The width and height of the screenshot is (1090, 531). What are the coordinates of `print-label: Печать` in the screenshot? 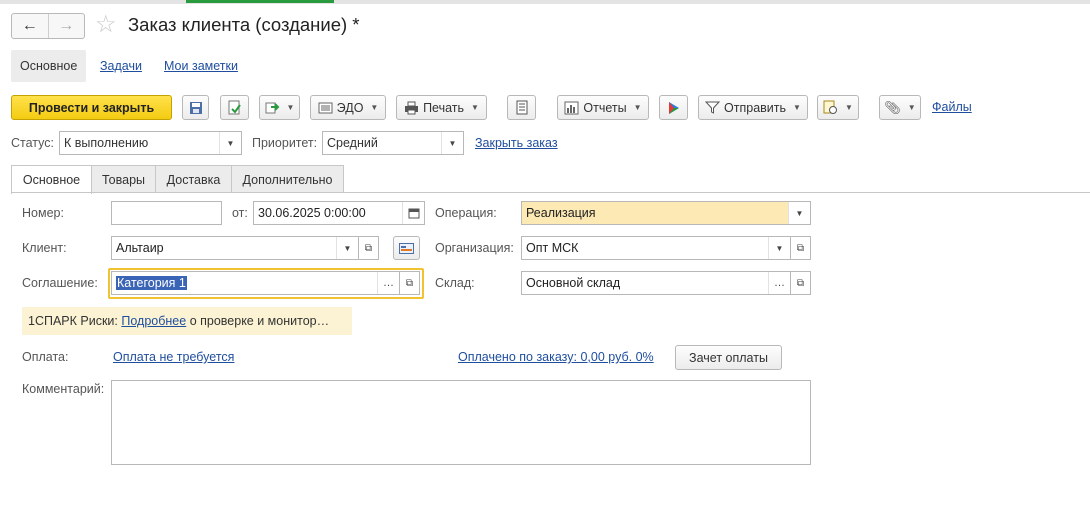 It's located at (444, 107).